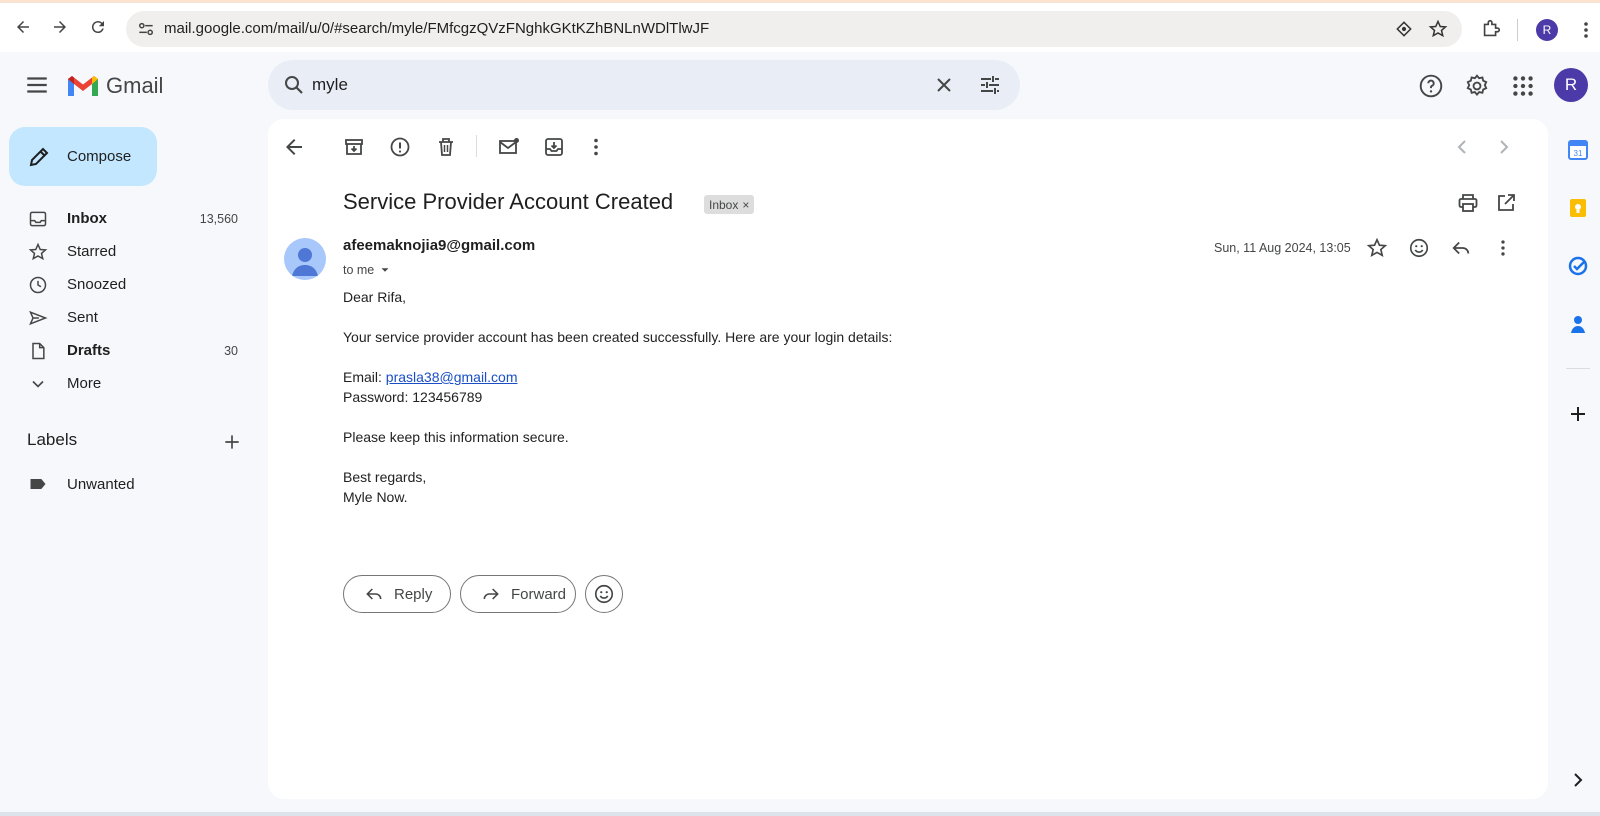  What do you see at coordinates (294, 147) in the screenshot?
I see `back-to-search-icon` at bounding box center [294, 147].